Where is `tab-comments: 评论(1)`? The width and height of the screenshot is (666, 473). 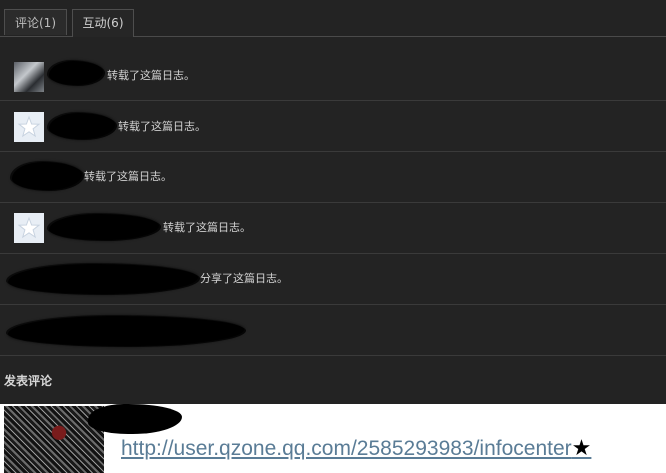
tab-comments: 评论(1) is located at coordinates (35, 22).